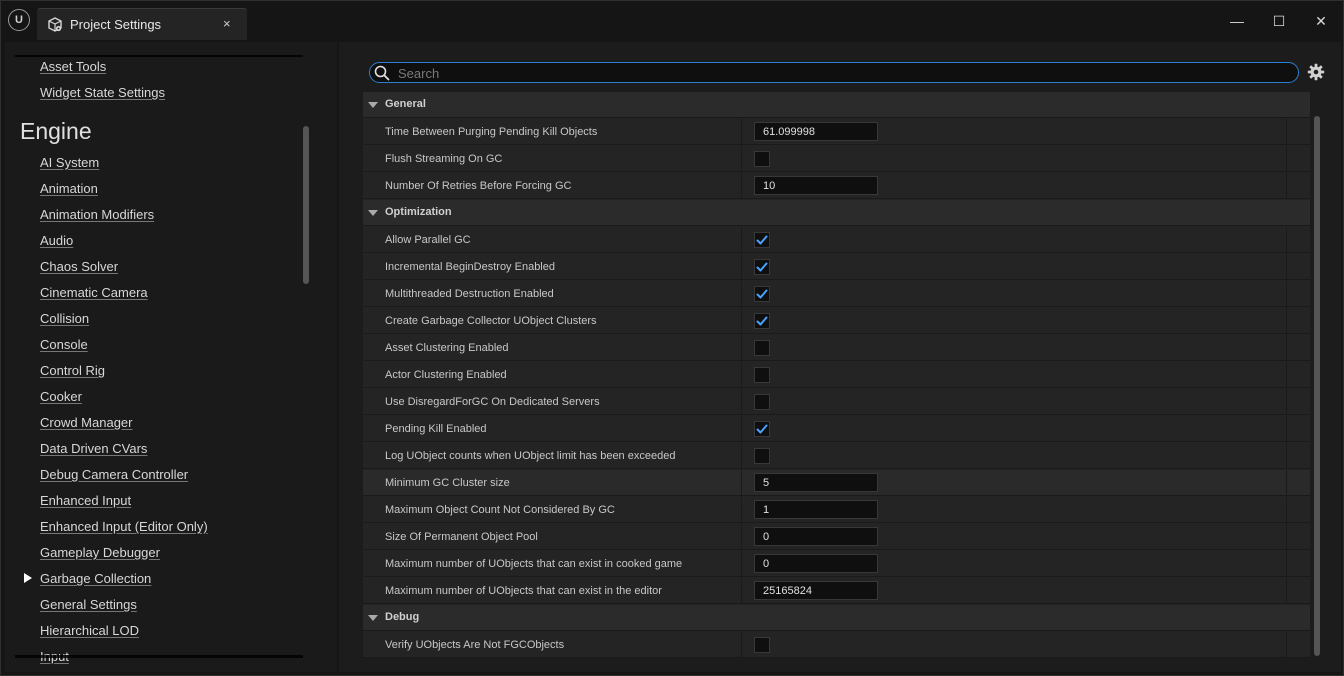 This screenshot has height=676, width=1344. Describe the element at coordinates (159, 56) in the screenshot. I see `scroll-shadow-top` at that location.